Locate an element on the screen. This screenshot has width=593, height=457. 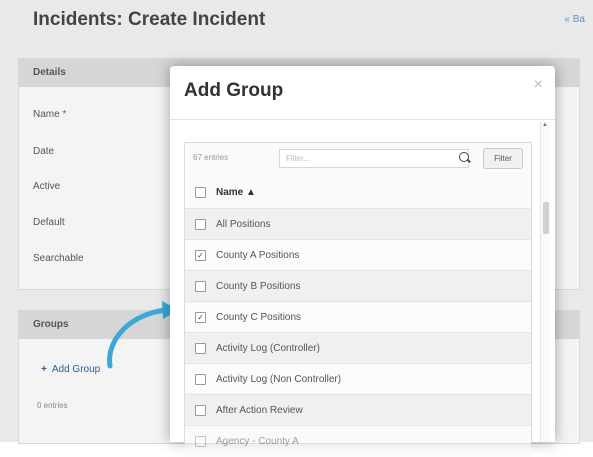
page-title: Incidents: Create Incident is located at coordinates (149, 19).